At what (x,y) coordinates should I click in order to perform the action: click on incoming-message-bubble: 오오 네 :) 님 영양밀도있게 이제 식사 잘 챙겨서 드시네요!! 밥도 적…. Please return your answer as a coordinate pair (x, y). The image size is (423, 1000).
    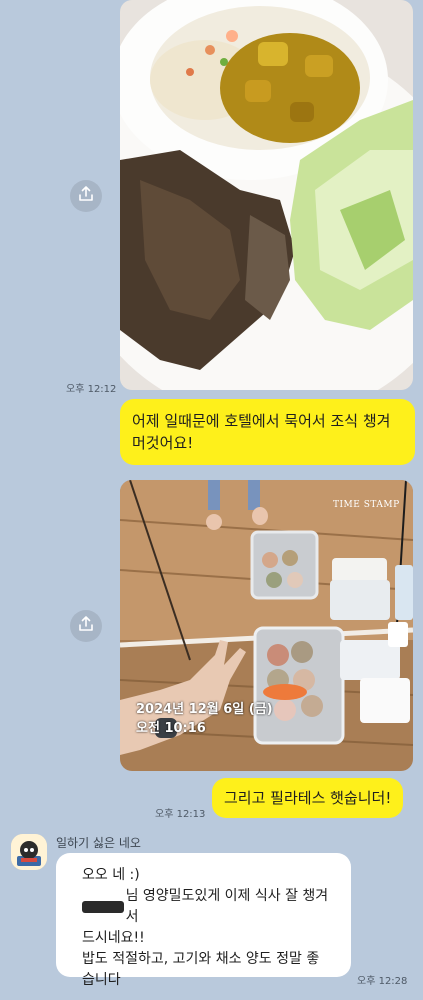
    Looking at the image, I should click on (203, 920).